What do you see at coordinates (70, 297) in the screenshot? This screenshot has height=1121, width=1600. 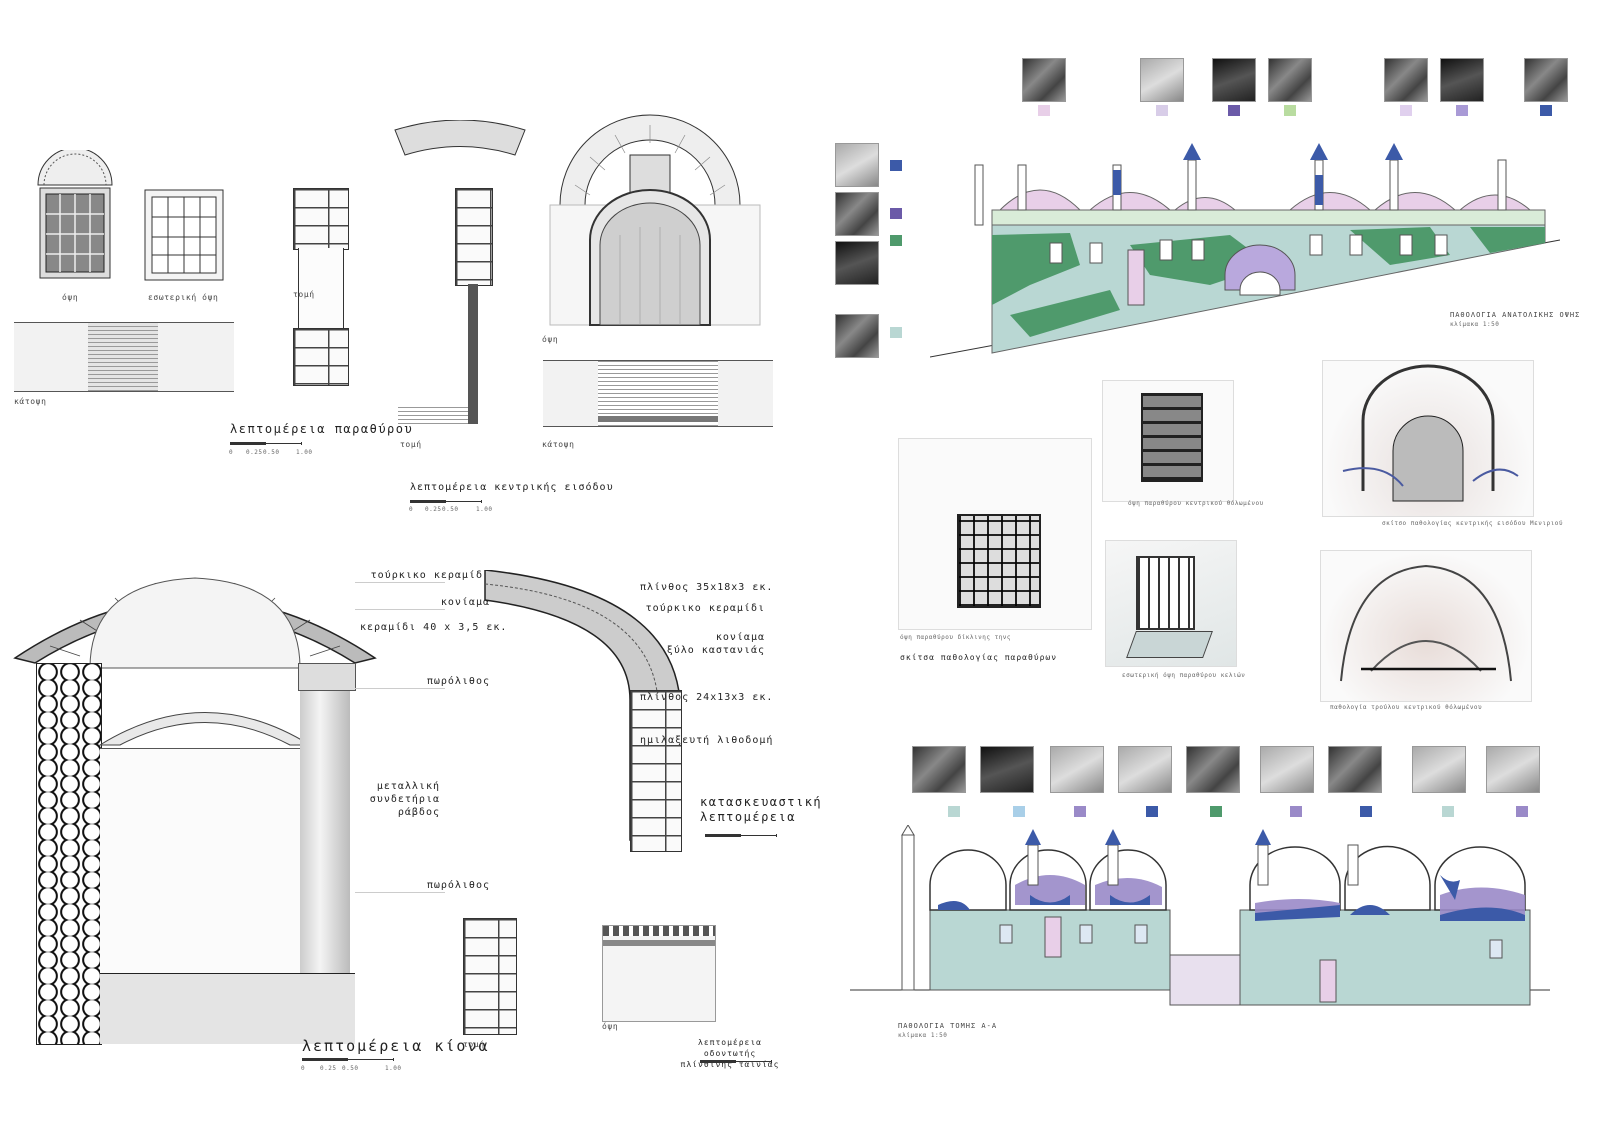 I see `window-facade-label: όψη` at bounding box center [70, 297].